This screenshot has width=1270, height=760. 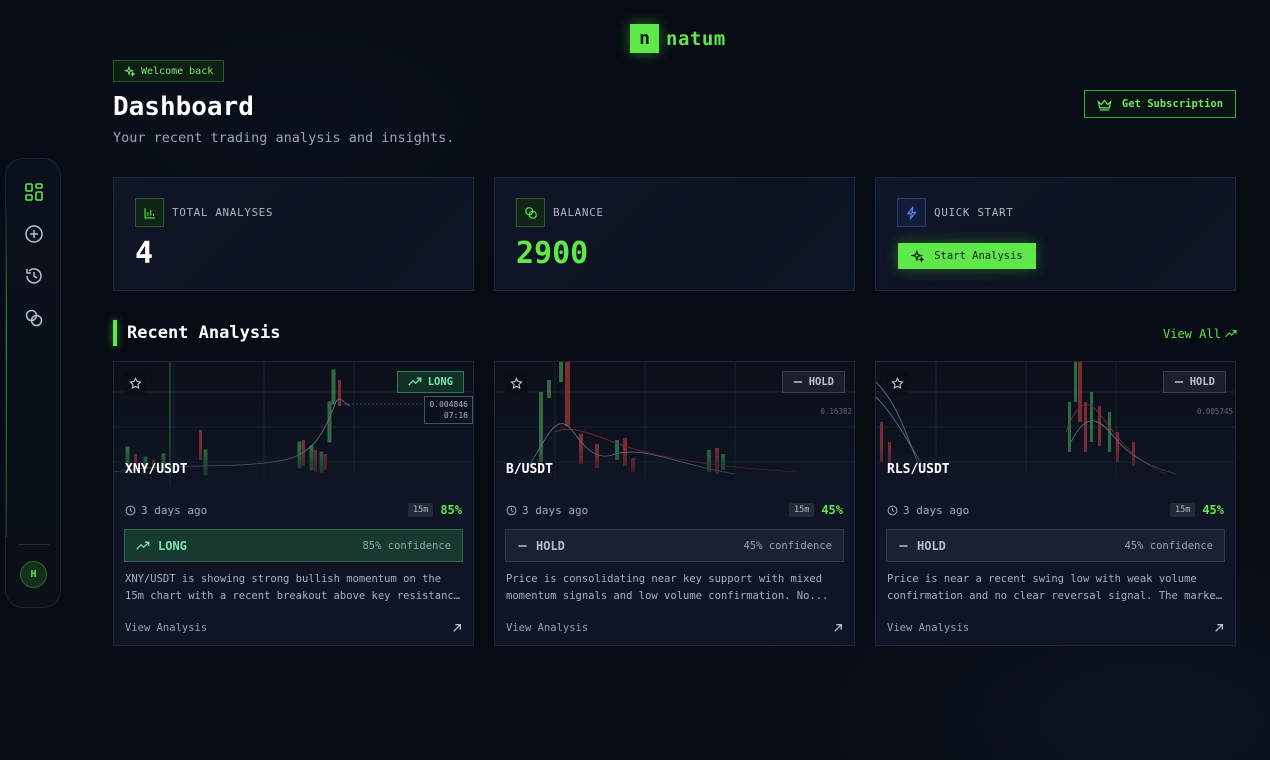 What do you see at coordinates (149, 212) in the screenshot?
I see `bar-chart-icon` at bounding box center [149, 212].